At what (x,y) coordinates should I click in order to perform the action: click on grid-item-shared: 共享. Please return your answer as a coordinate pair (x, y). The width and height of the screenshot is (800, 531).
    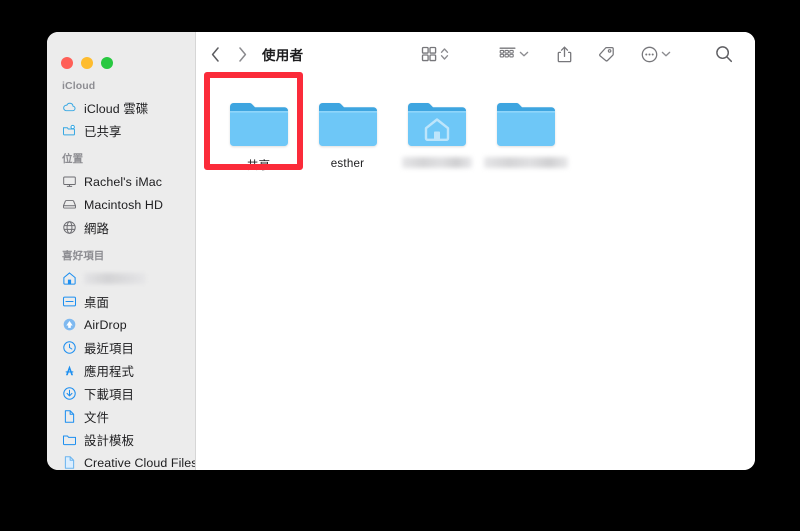
    Looking at the image, I should click on (258, 138).